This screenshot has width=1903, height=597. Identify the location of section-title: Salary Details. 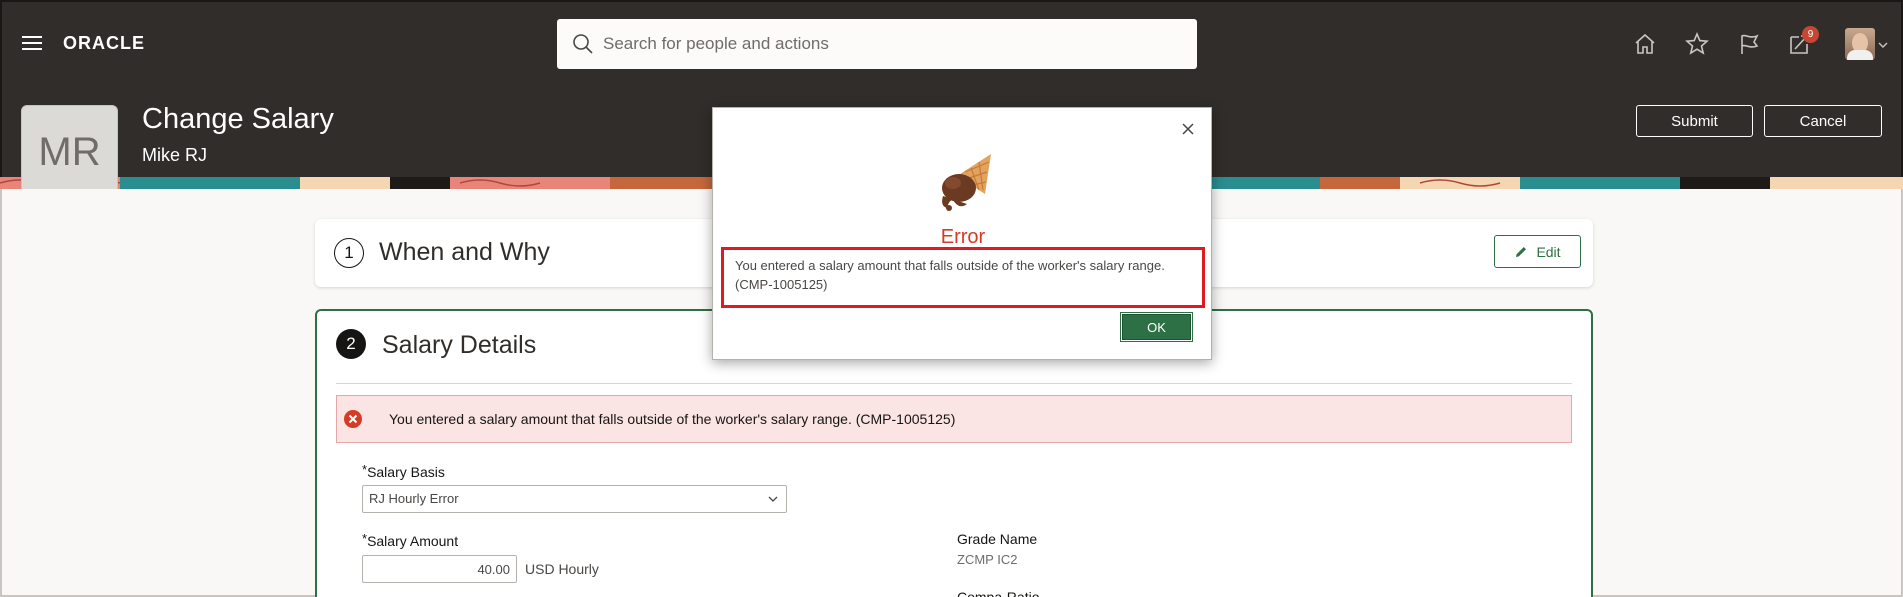
(459, 345).